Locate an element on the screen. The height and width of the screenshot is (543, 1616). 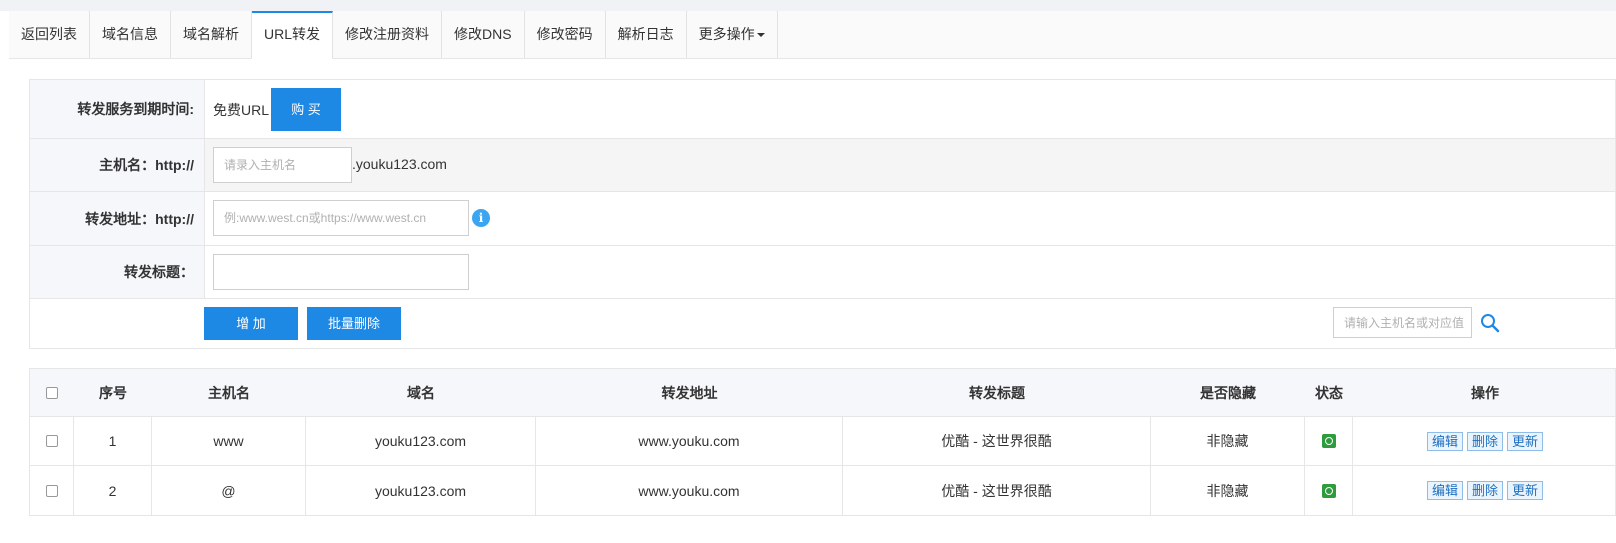
tab-domain-dns-records: 域名解析 is located at coordinates (211, 34).